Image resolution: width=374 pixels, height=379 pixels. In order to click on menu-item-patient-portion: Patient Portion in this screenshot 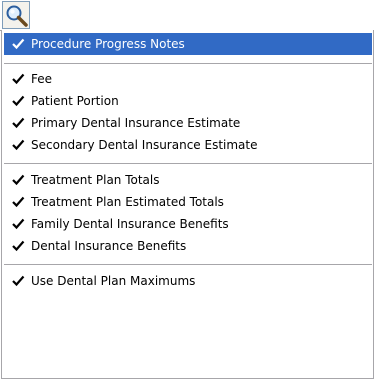, I will do `click(188, 101)`.